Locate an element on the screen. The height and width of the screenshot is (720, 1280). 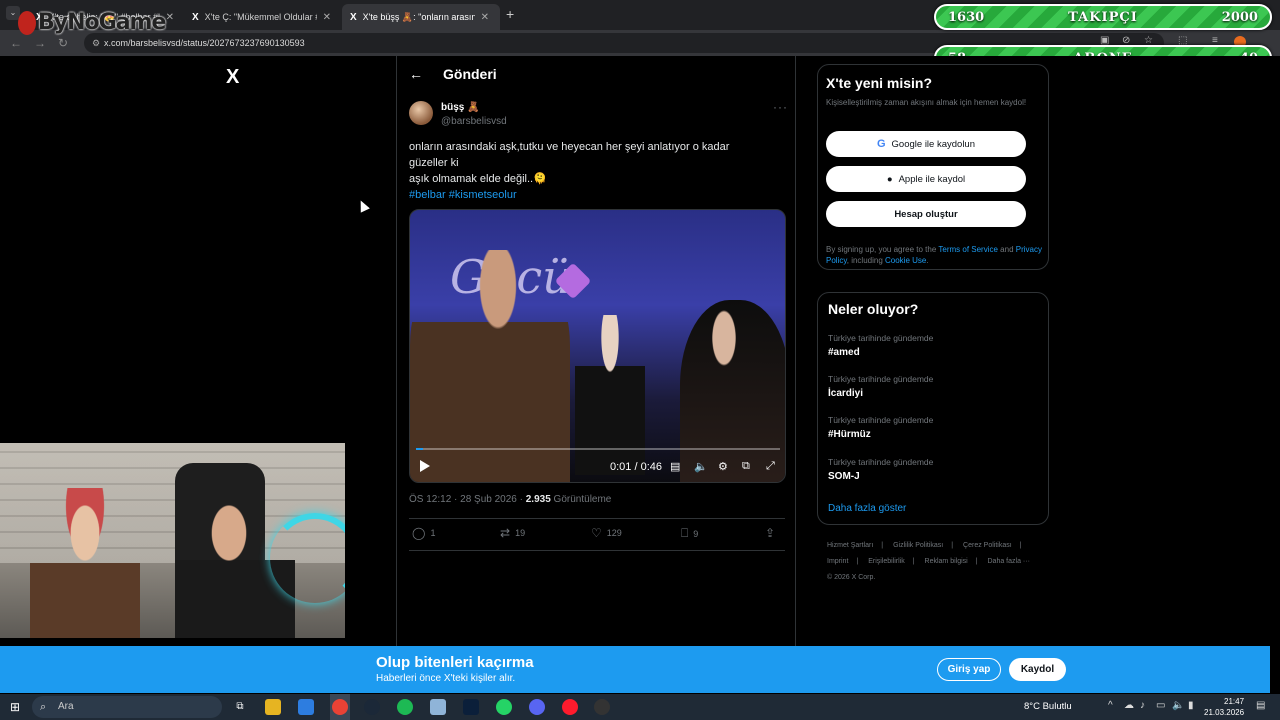
trend-item: Türkiye tarihinde gündemde SOM-J is located at coordinates (880, 469).